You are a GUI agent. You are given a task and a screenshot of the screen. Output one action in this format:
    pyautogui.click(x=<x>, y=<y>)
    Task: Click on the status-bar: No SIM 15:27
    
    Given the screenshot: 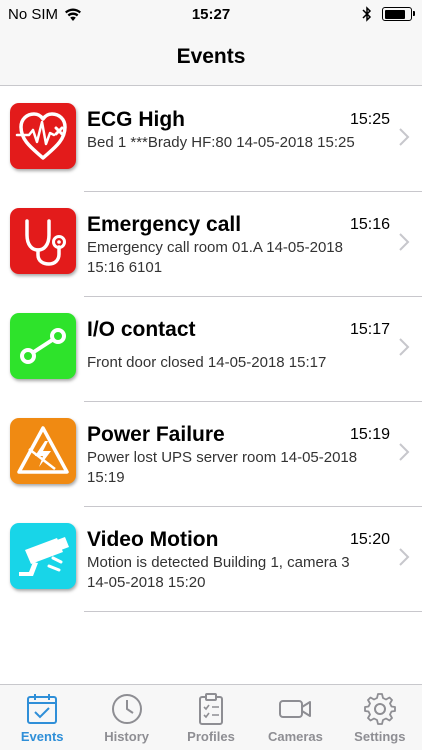 What is the action you would take?
    pyautogui.click(x=211, y=15)
    